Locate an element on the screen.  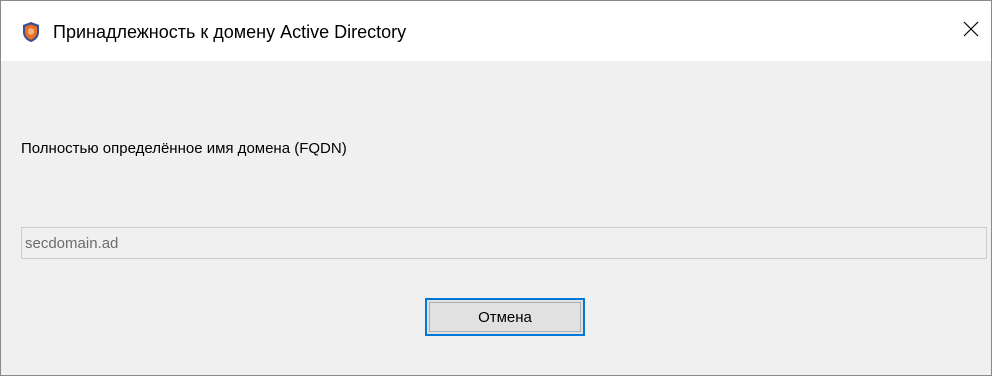
window-title: Принадлежность к домену Active Directory is located at coordinates (230, 32).